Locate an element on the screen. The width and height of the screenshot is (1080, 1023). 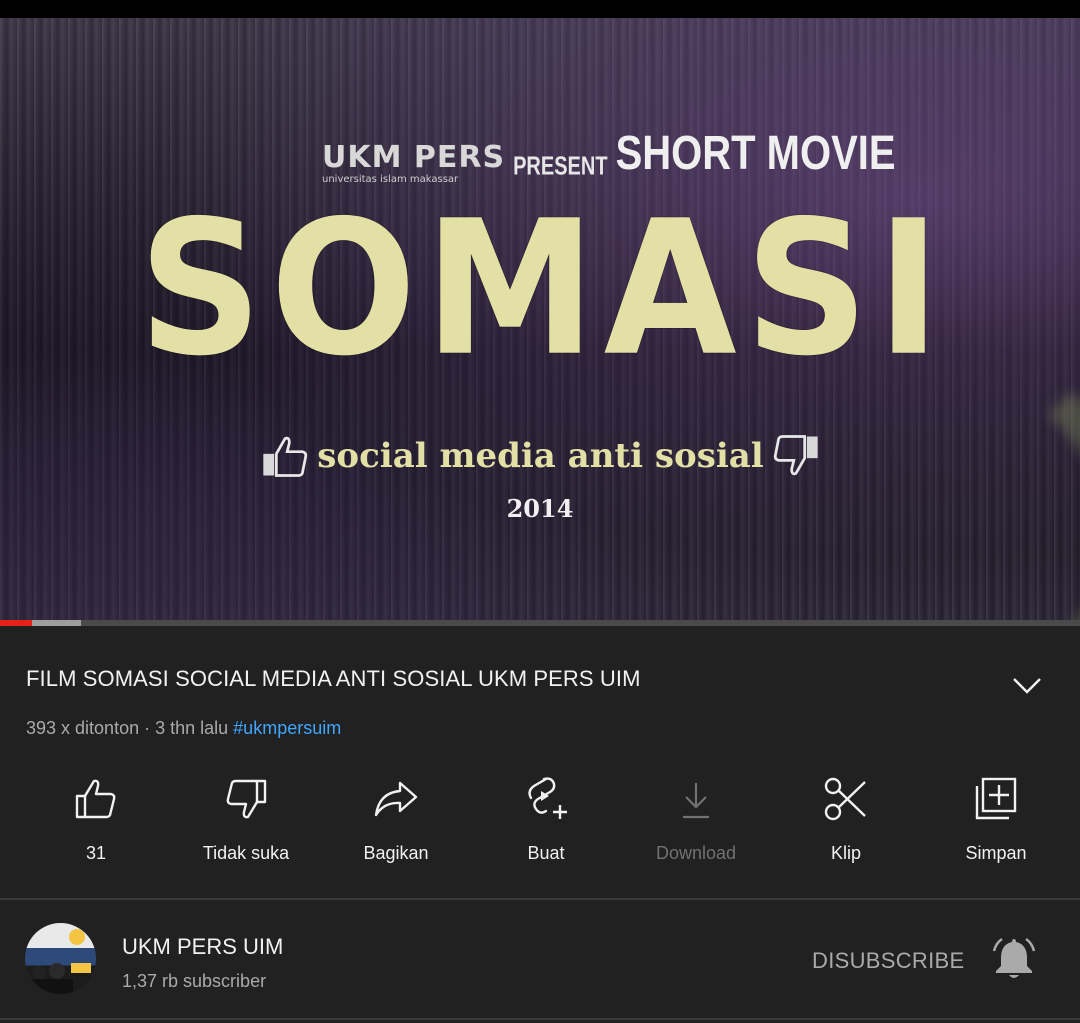
channel-avatar is located at coordinates (60, 958).